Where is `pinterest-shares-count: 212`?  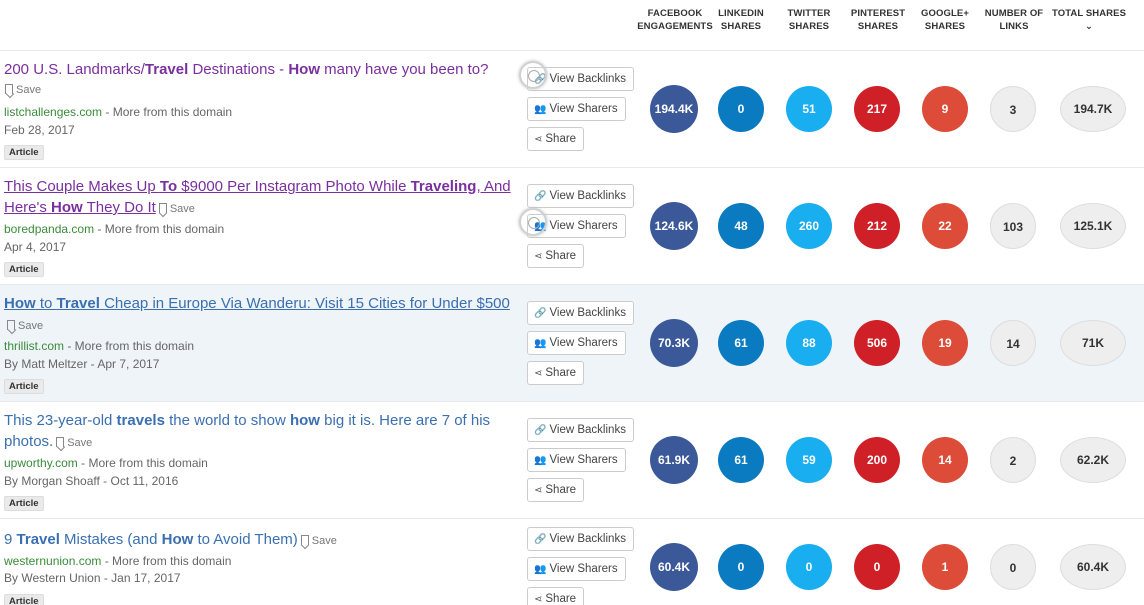 pinterest-shares-count: 212 is located at coordinates (877, 226).